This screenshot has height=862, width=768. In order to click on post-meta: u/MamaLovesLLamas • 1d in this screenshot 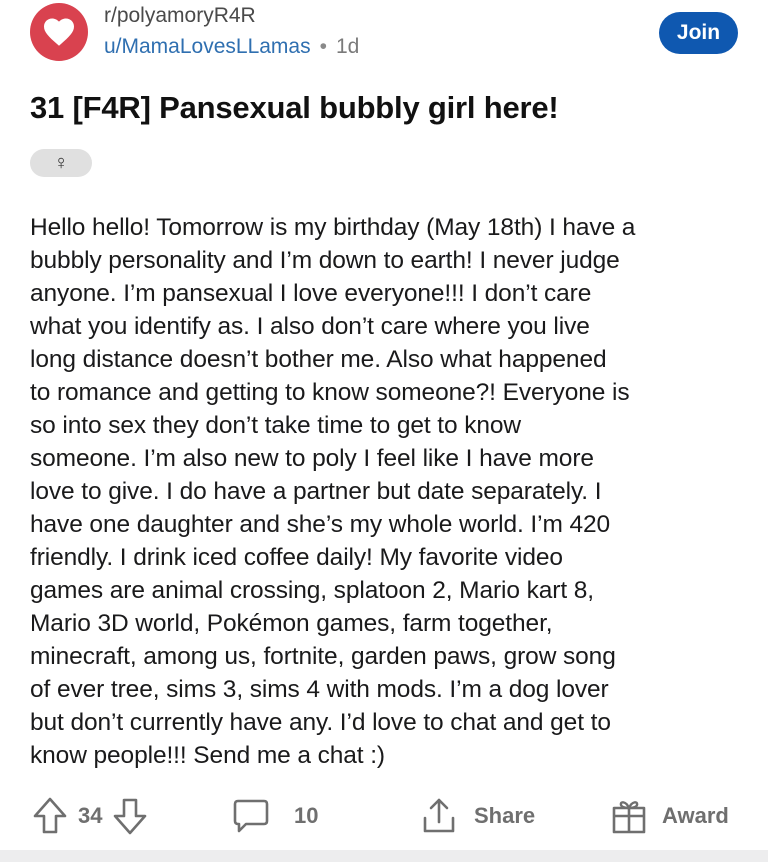, I will do `click(231, 47)`.